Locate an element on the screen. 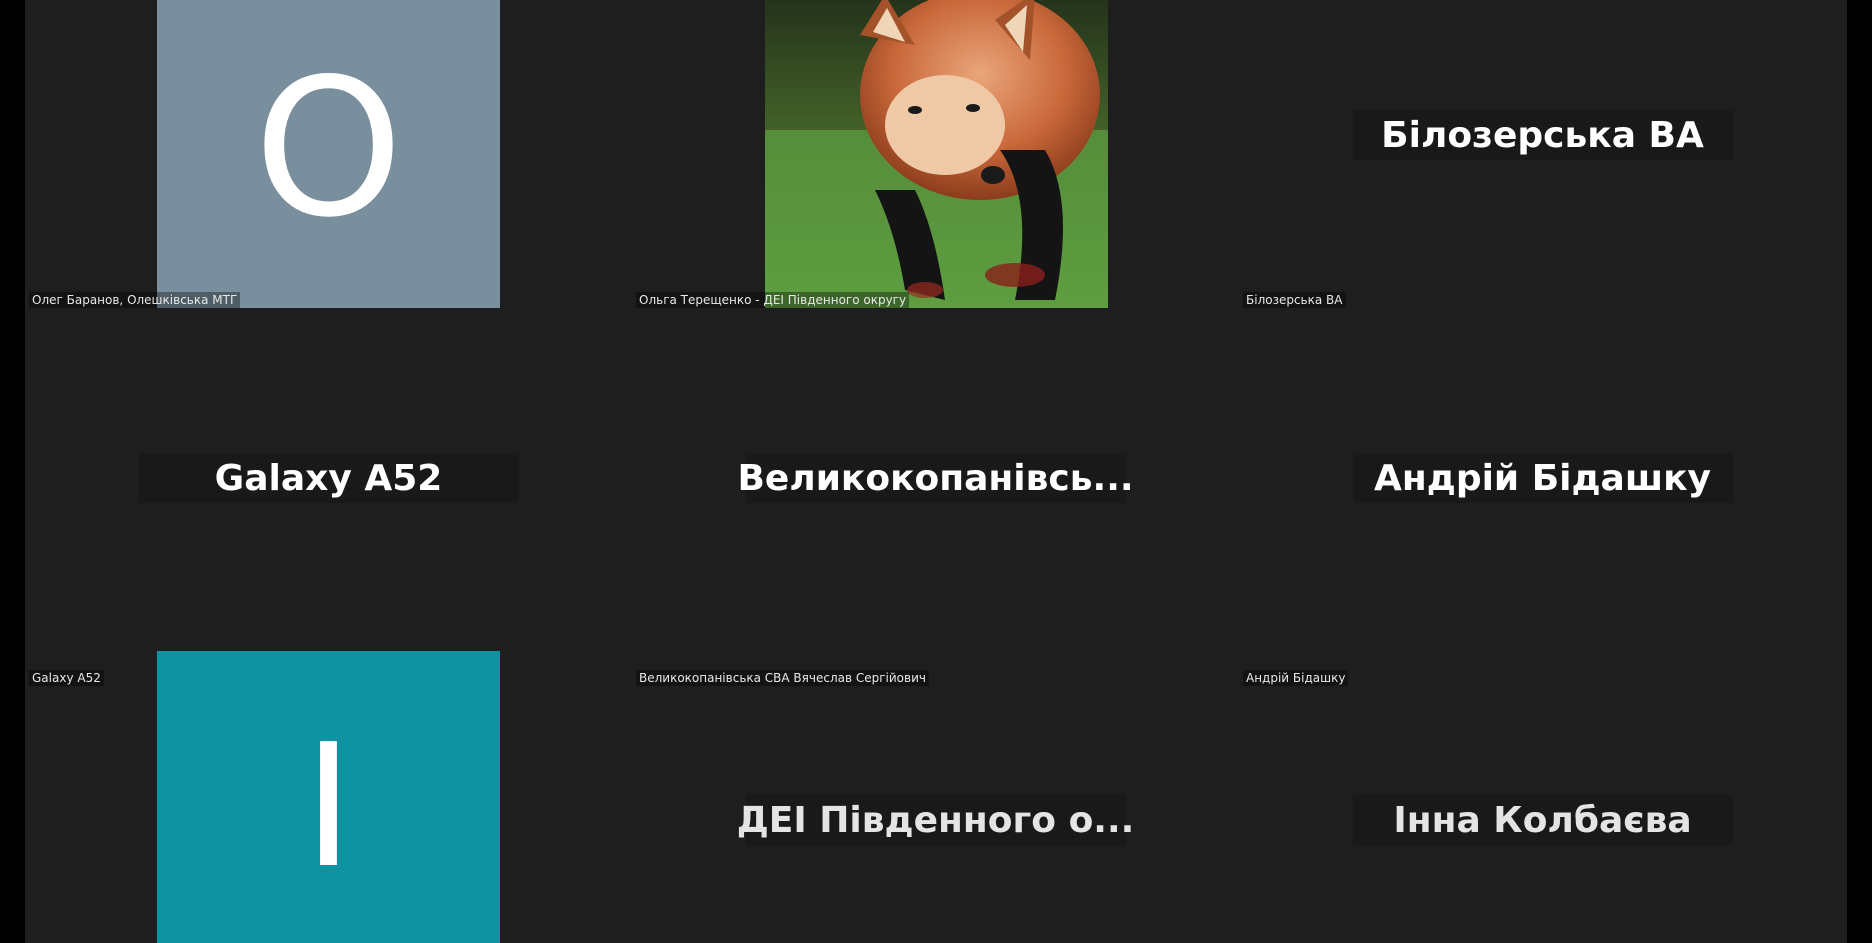 The width and height of the screenshot is (1872, 943). participant-tile: Андрій Бідашку Андрій Бідашку is located at coordinates (1542, 514).